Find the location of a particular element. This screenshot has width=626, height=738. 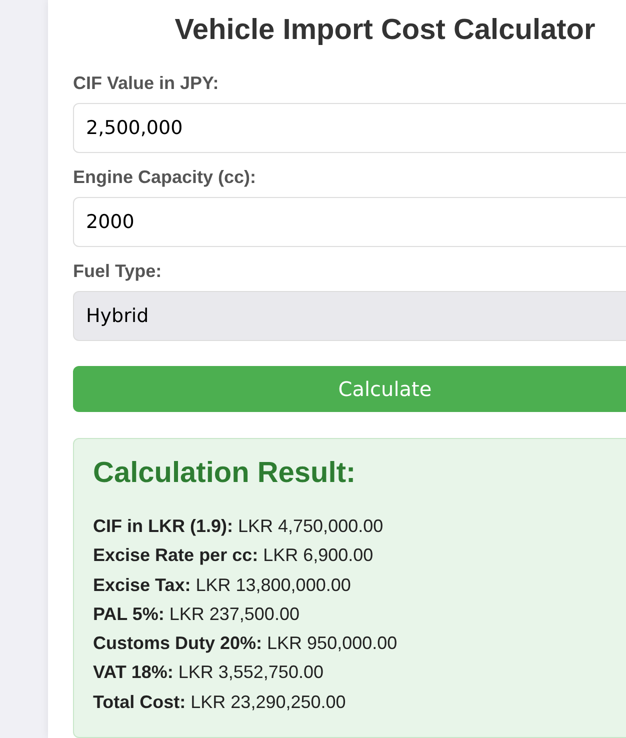

page-title: Vehicle Import Cost Calculator is located at coordinates (385, 30).